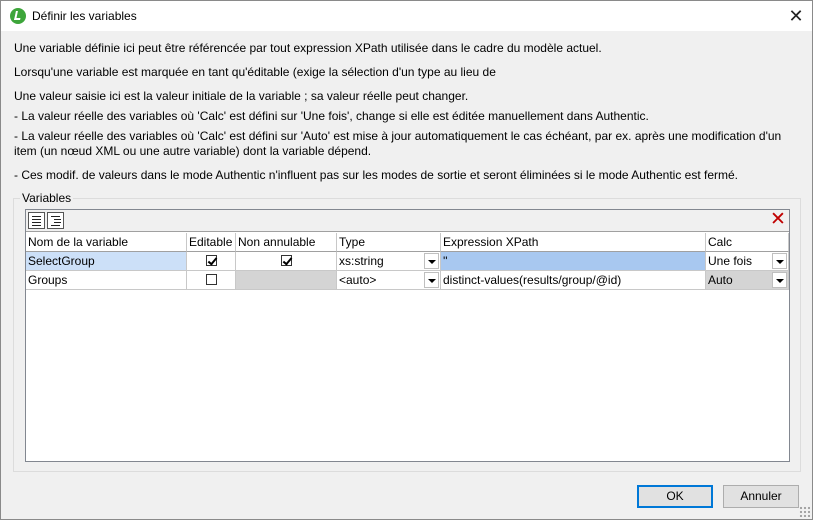 This screenshot has width=813, height=520. I want to click on column-header-calc: Calc, so click(747, 242).